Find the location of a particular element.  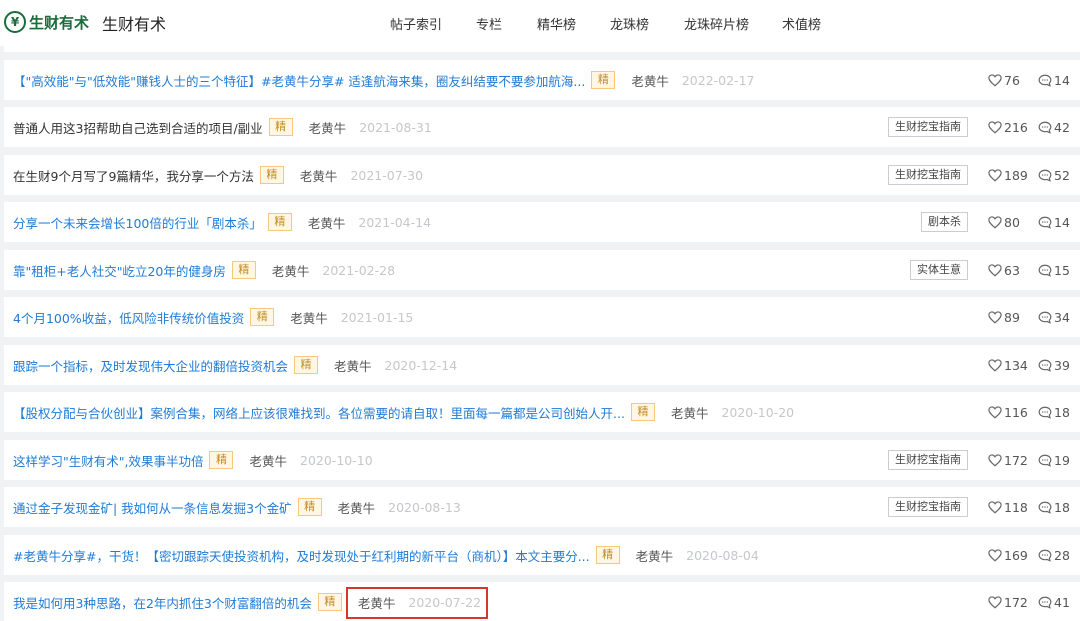

like-count: 118 is located at coordinates (1013, 507).